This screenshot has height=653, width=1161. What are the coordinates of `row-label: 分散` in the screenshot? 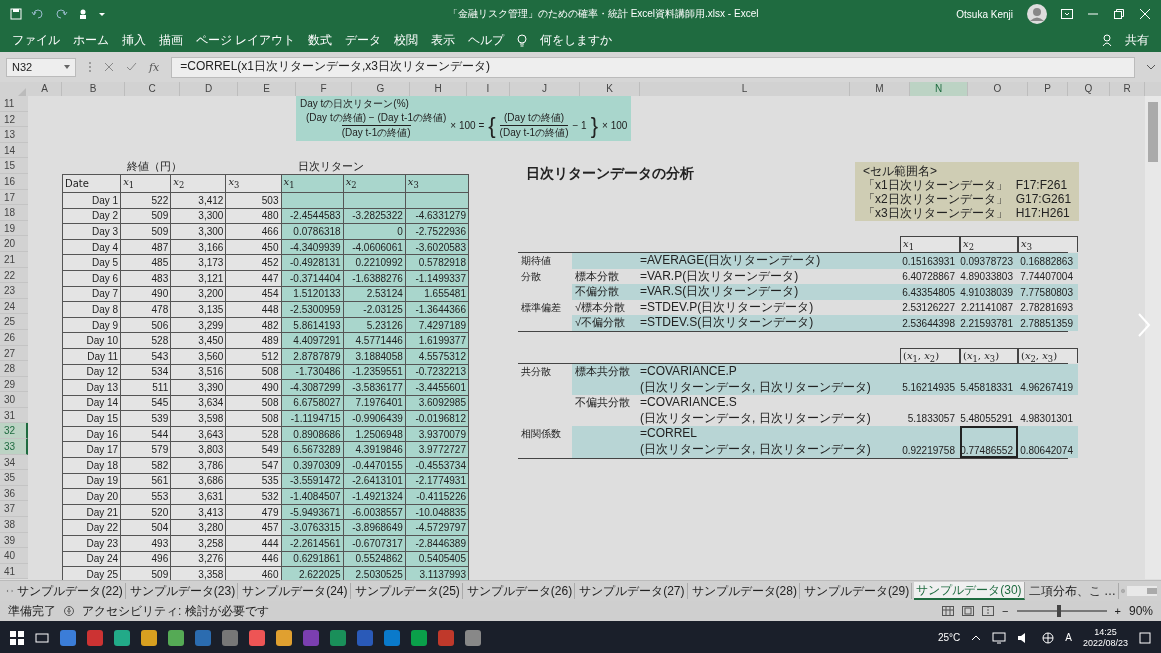 It's located at (531, 276).